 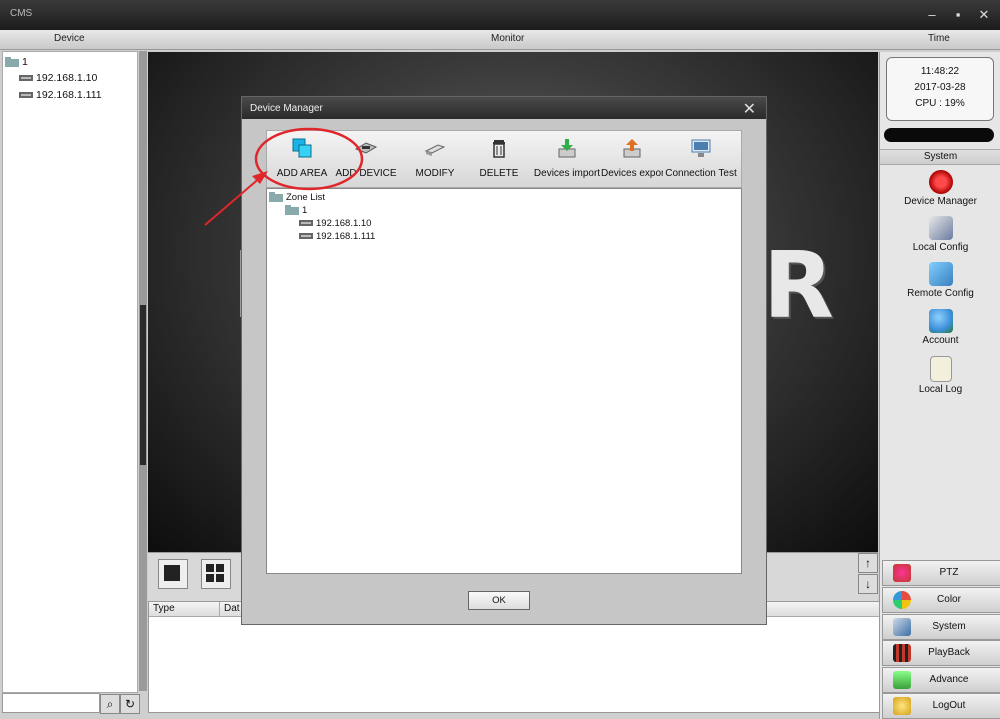 What do you see at coordinates (798, 285) in the screenshot?
I see `watermark-letter: R` at bounding box center [798, 285].